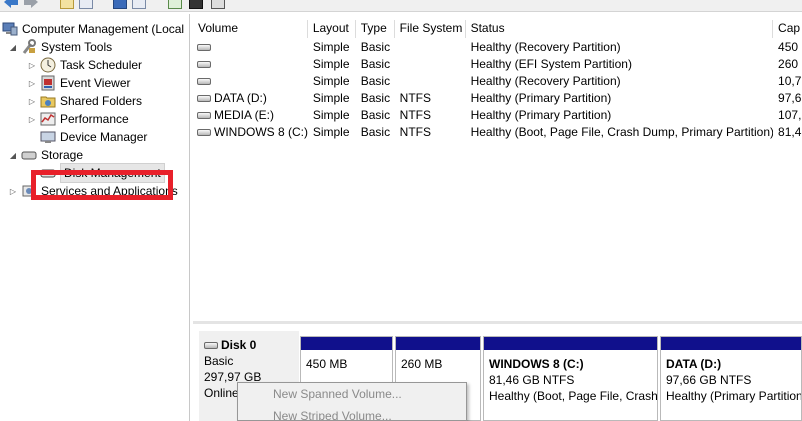 This screenshot has width=802, height=421. What do you see at coordinates (787, 29) in the screenshot?
I see `column-header-capacity: Cap` at bounding box center [787, 29].